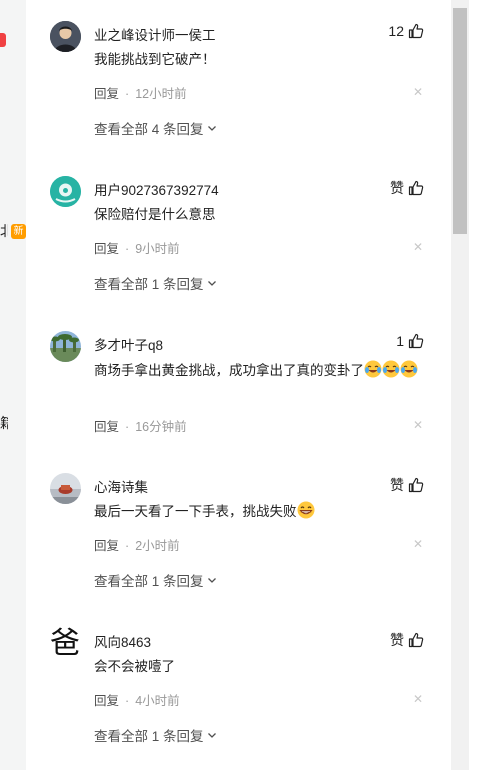 This screenshot has height=770, width=481. Describe the element at coordinates (406, 31) in the screenshot. I see `like-button: 12` at that location.